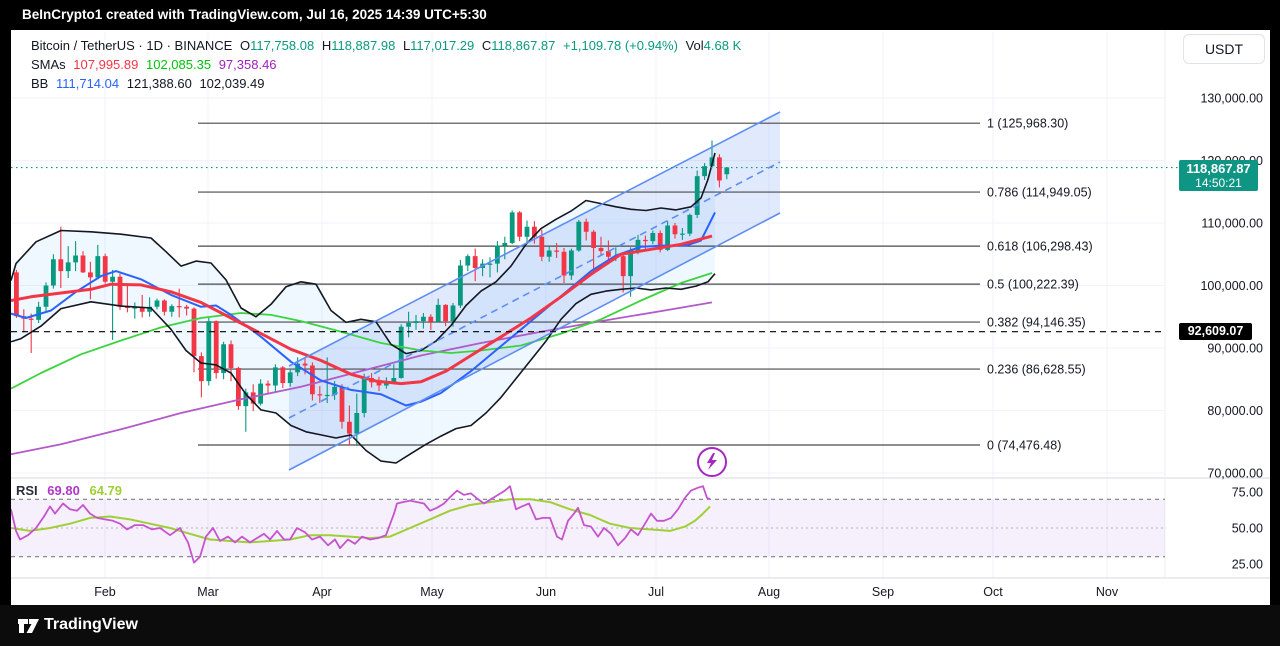  What do you see at coordinates (91, 625) in the screenshot?
I see `tradingview-brand-text: TradingView` at bounding box center [91, 625].